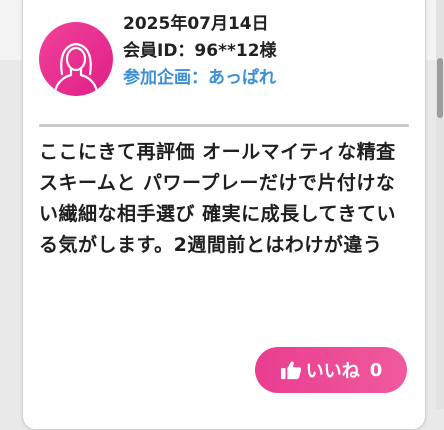 This screenshot has width=444, height=430. I want to click on member-id: 会員ID：96**12様, so click(200, 51).